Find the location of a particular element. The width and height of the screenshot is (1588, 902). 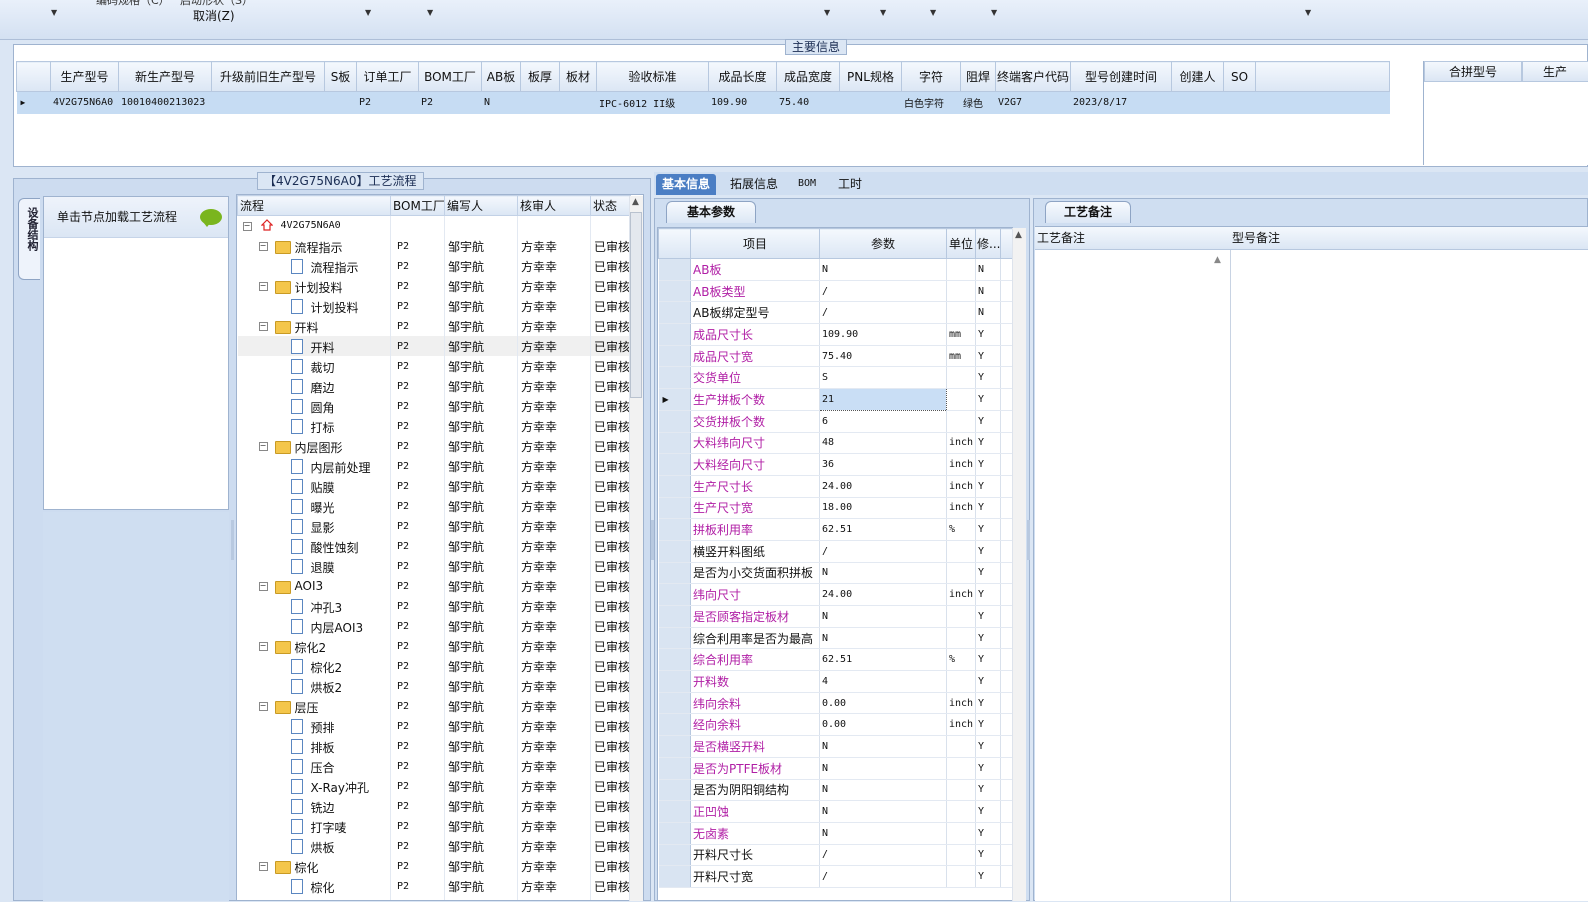

scroll-up-arrow-icon: ▲ is located at coordinates (1217, 260).